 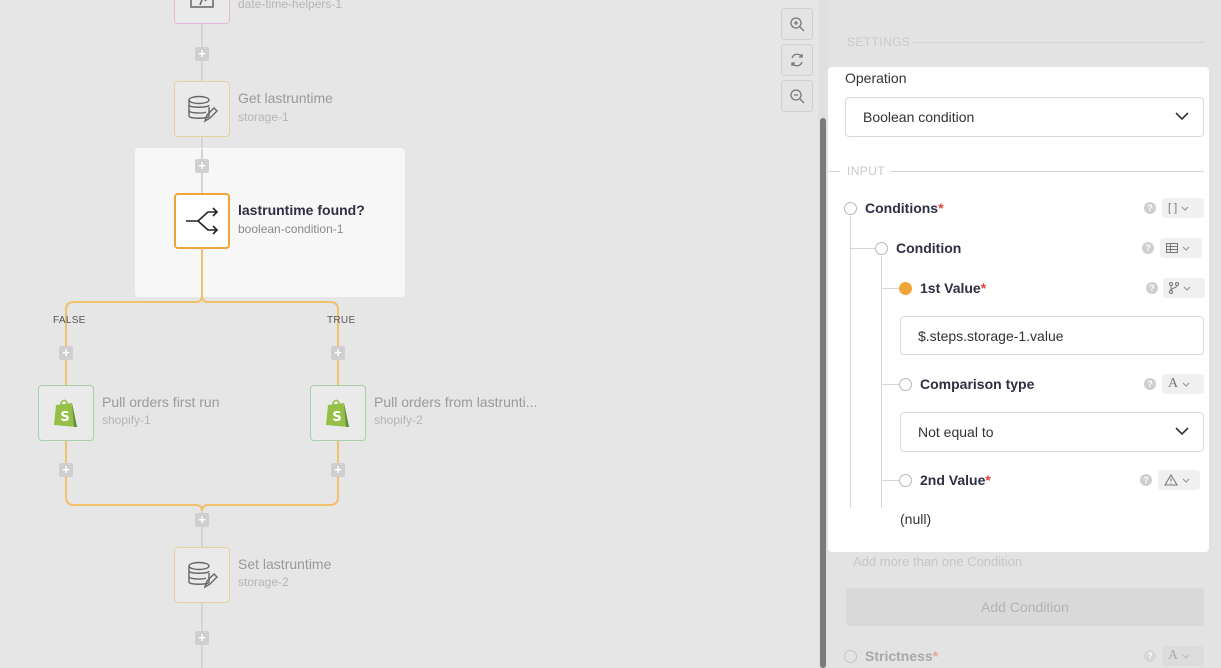 I want to click on operation-select: Boolean condition, so click(x=1024, y=117).